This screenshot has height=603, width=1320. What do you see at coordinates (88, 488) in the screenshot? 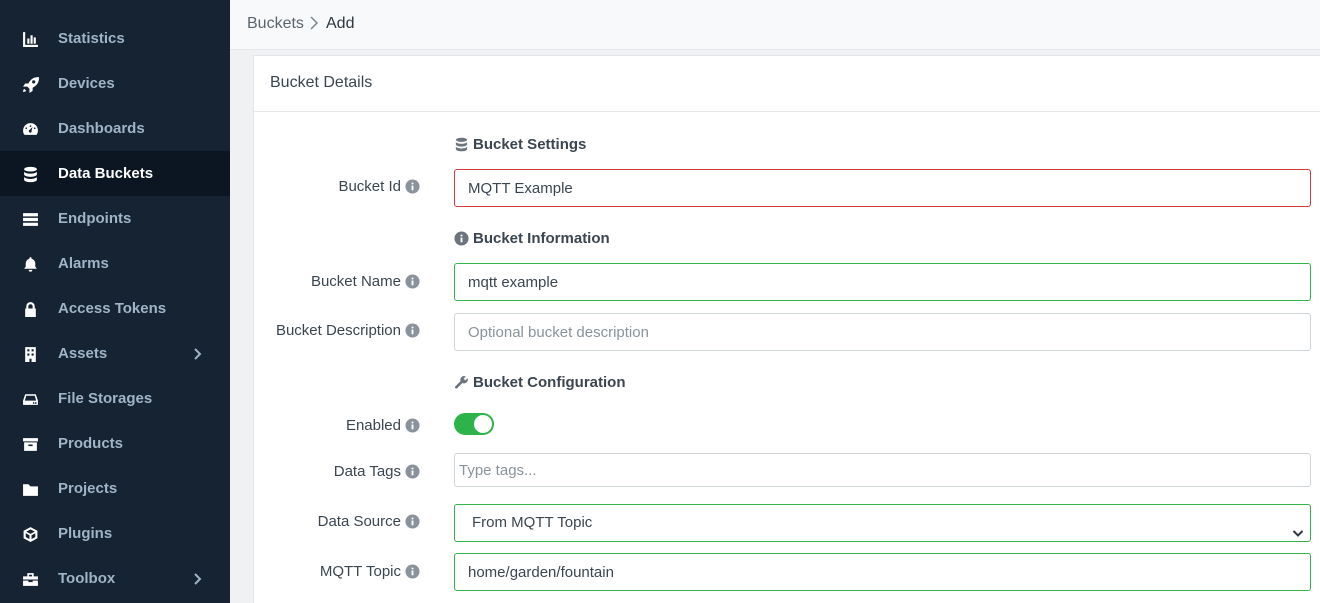
I see `sidebar-item-label: Projects` at bounding box center [88, 488].